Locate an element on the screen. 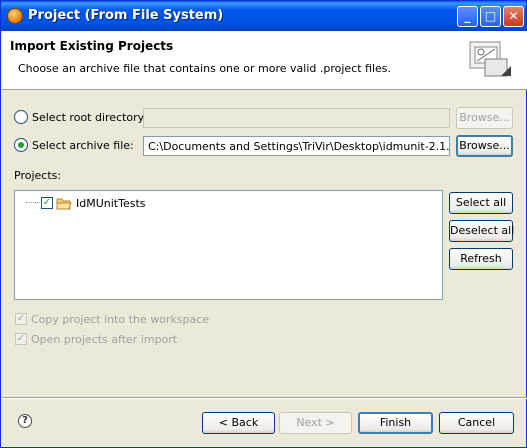  back-button: < Back is located at coordinates (238, 423).